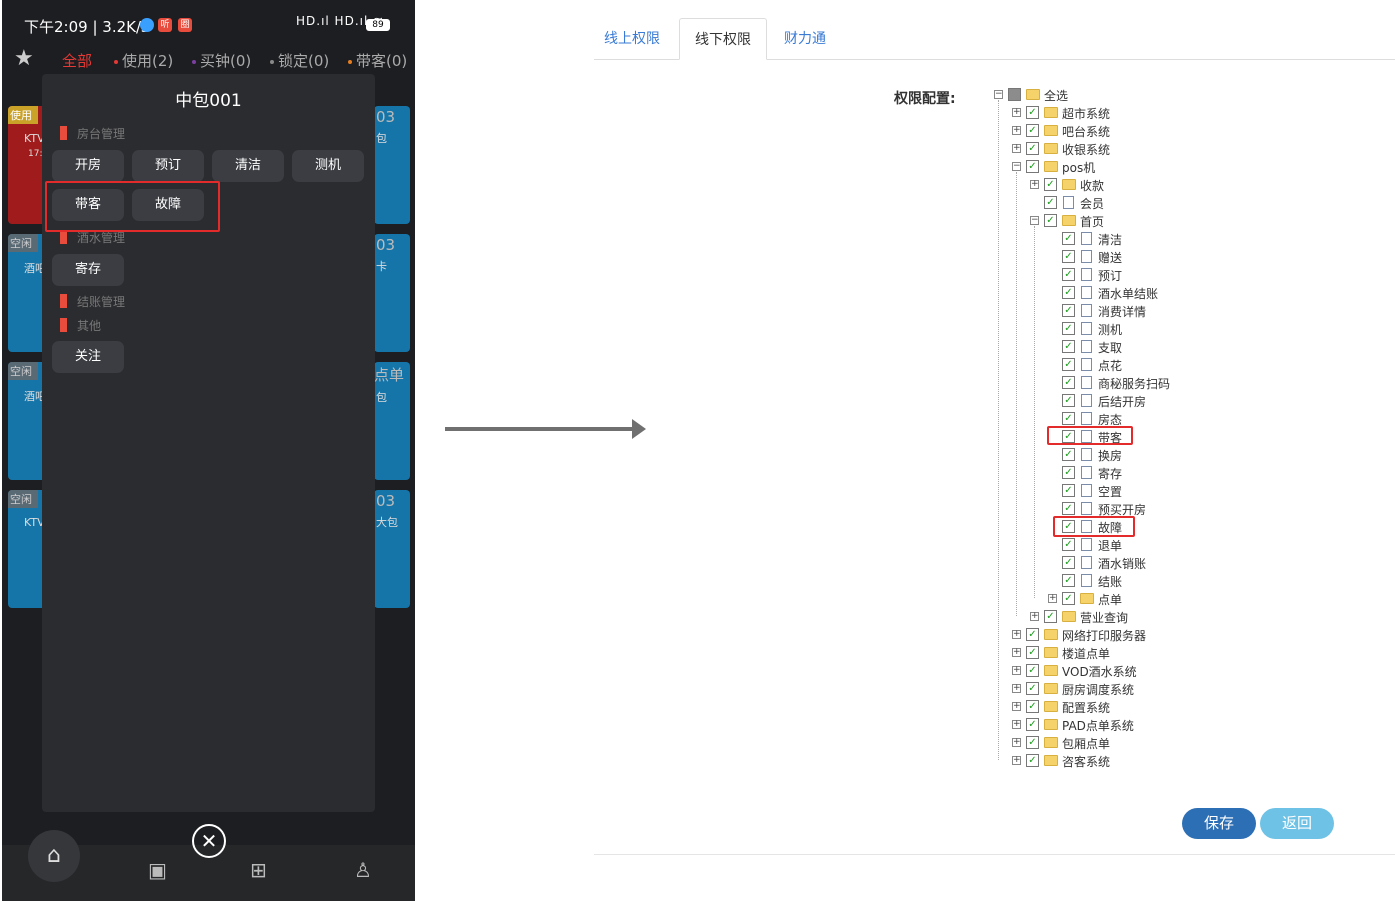  Describe the element at coordinates (88, 270) in the screenshot. I see `store-button: 寄存` at that location.